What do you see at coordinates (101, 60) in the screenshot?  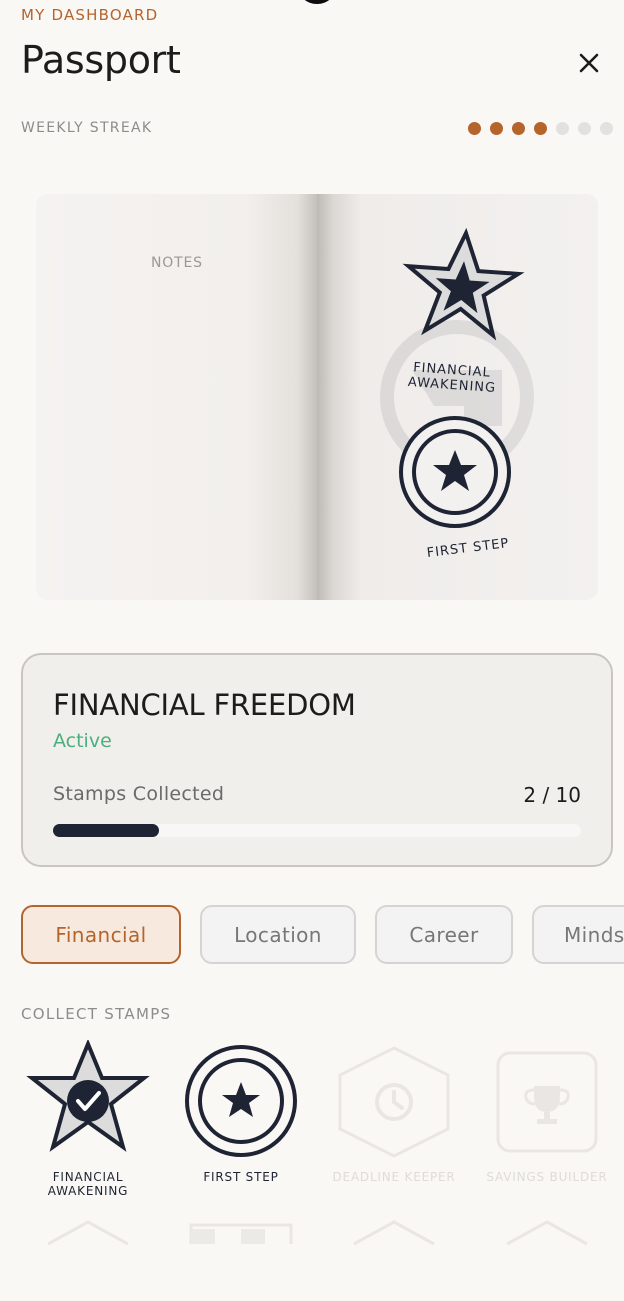 I see `page-title: Passport` at bounding box center [101, 60].